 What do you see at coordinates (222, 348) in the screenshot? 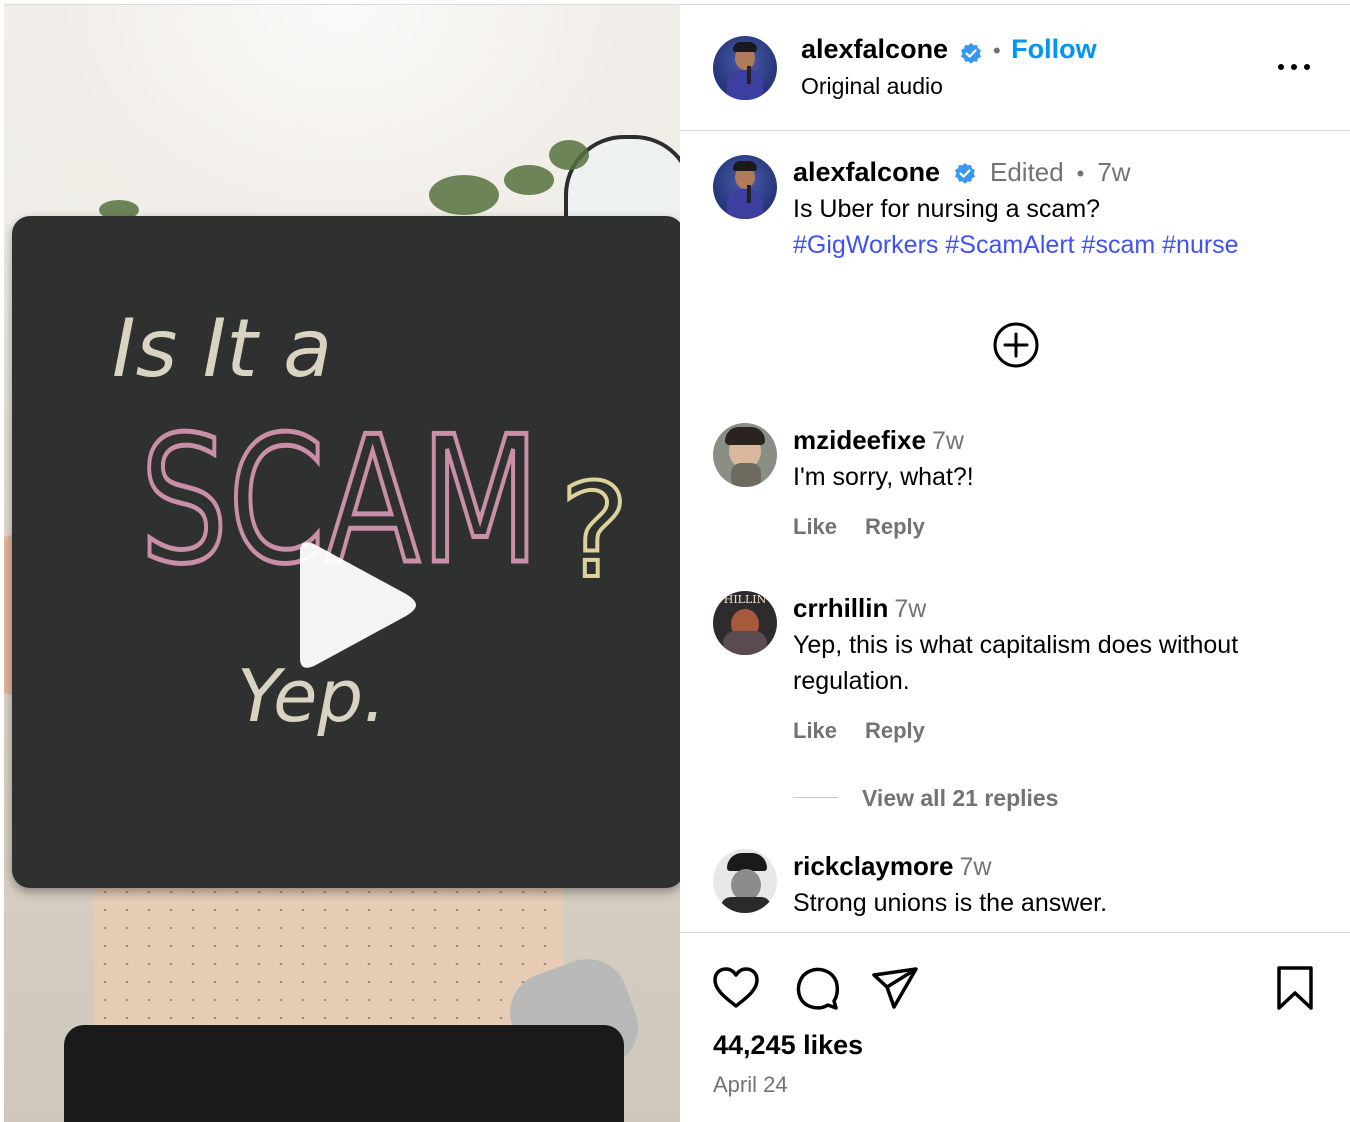
I see `board-line-1: Is It a` at bounding box center [222, 348].